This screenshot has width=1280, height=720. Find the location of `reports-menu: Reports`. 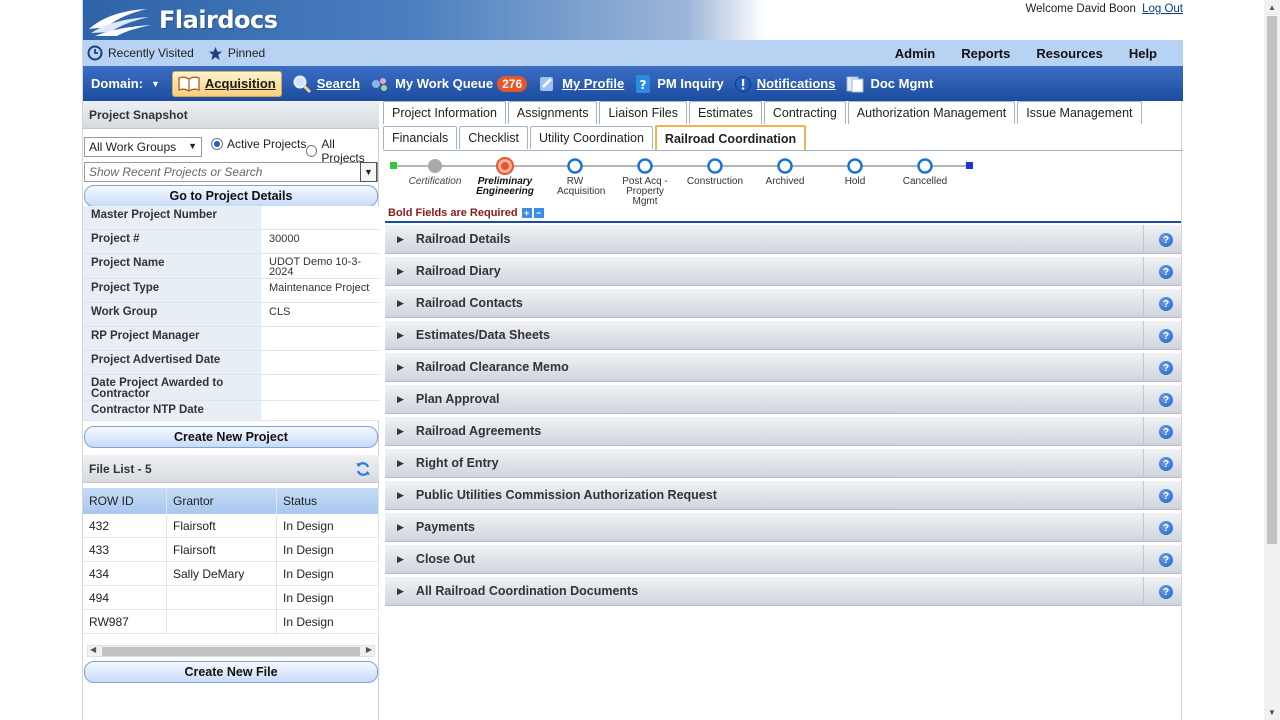

reports-menu: Reports is located at coordinates (985, 53).